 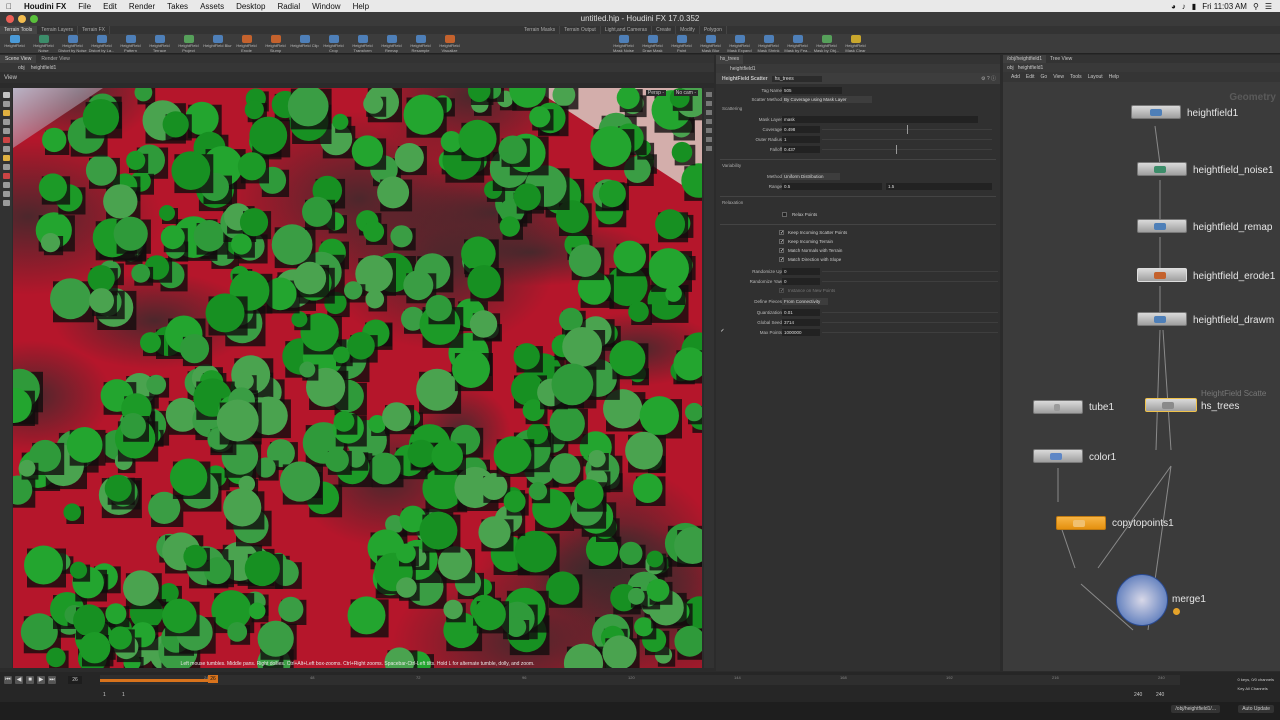 What do you see at coordinates (6, 149) in the screenshot?
I see `view-tool-icon` at bounding box center [6, 149].